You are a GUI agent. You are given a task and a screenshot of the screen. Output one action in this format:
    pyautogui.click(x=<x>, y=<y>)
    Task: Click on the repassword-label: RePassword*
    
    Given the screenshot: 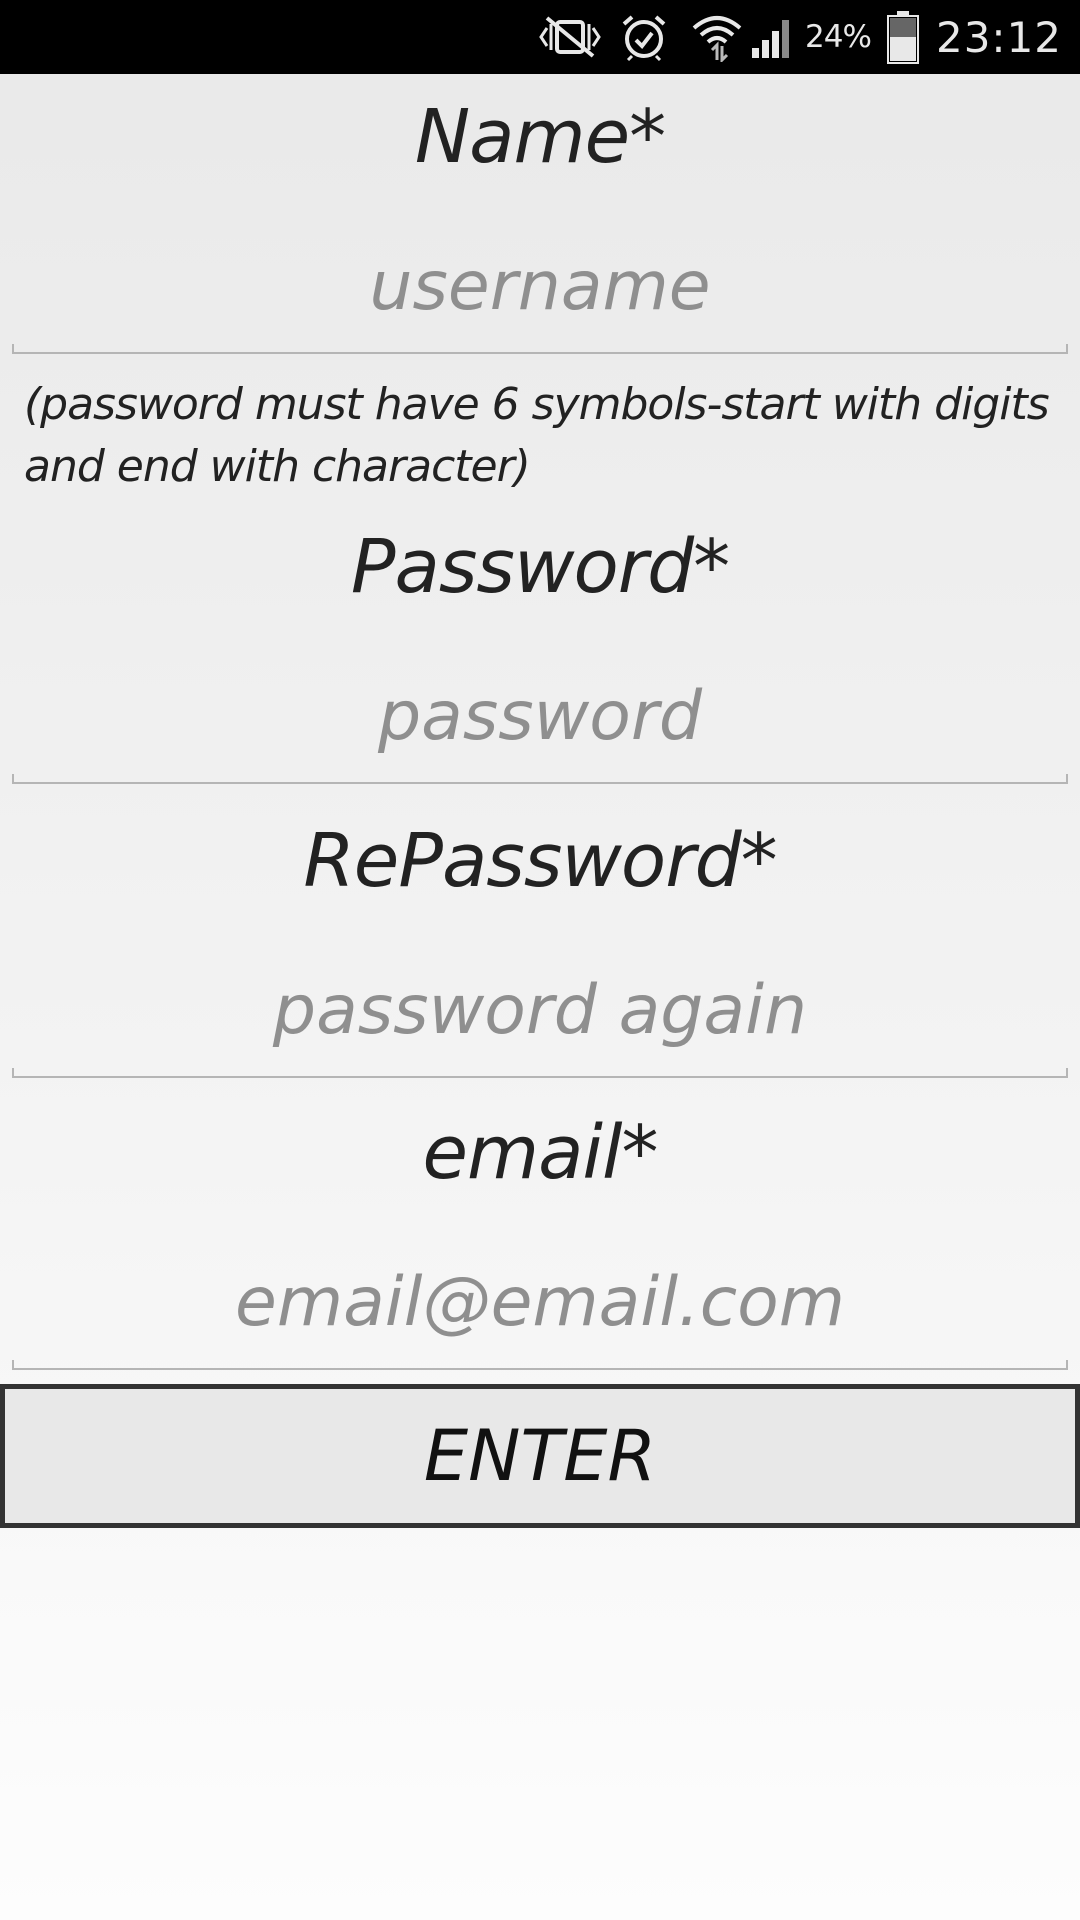 What is the action you would take?
    pyautogui.click(x=540, y=861)
    